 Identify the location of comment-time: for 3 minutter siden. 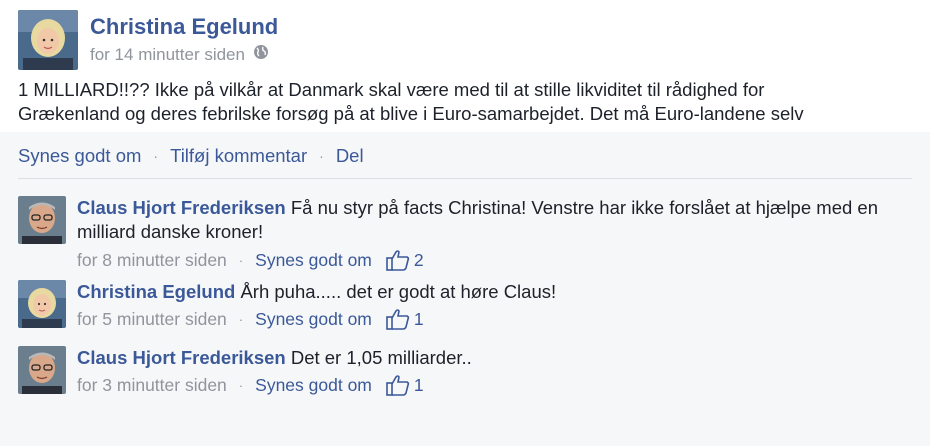
(152, 385).